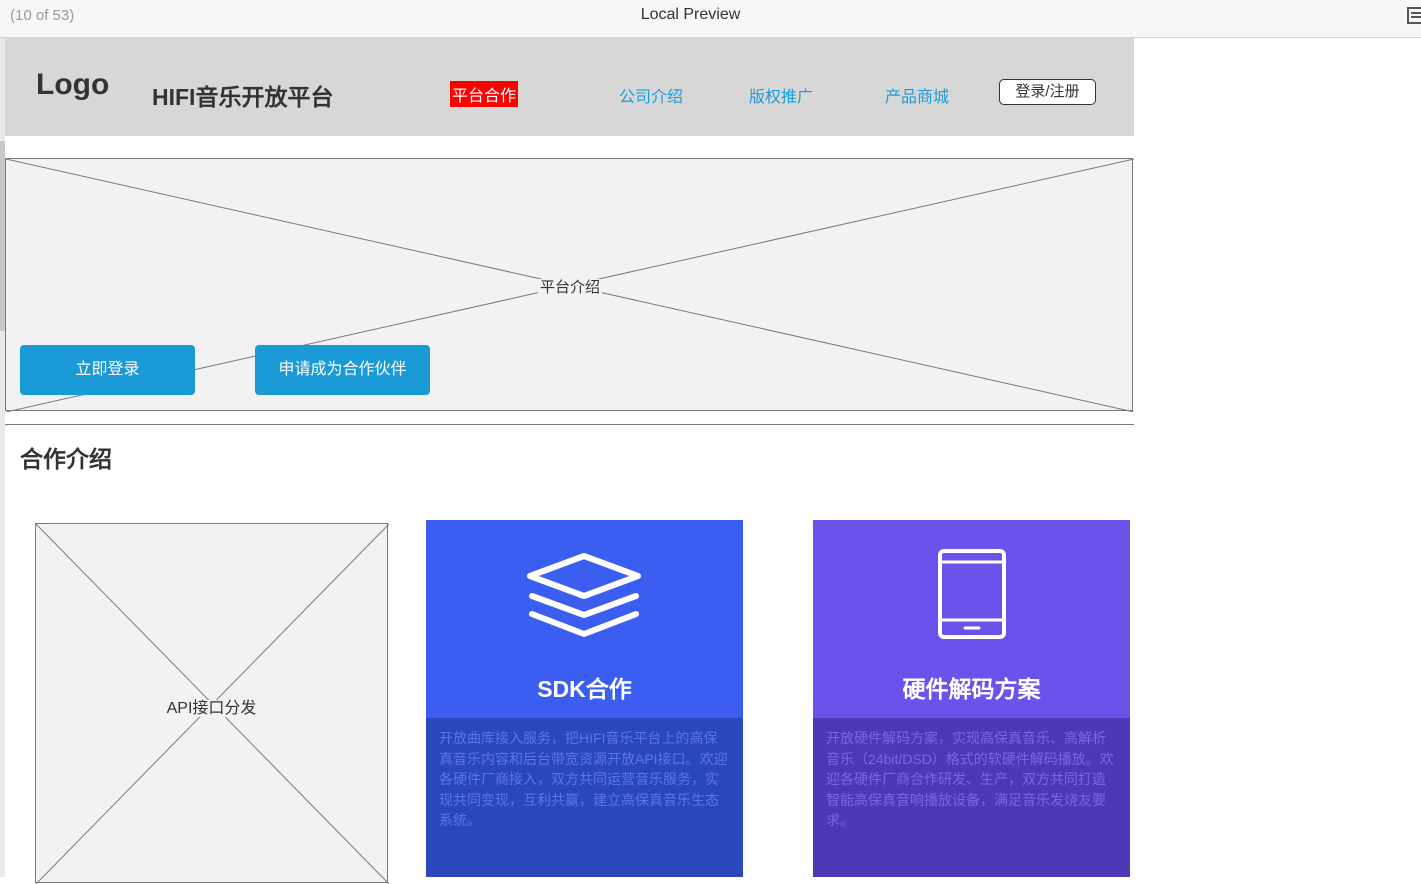 The image size is (1421, 884). What do you see at coordinates (1414, 15) in the screenshot?
I see `menu-icon` at bounding box center [1414, 15].